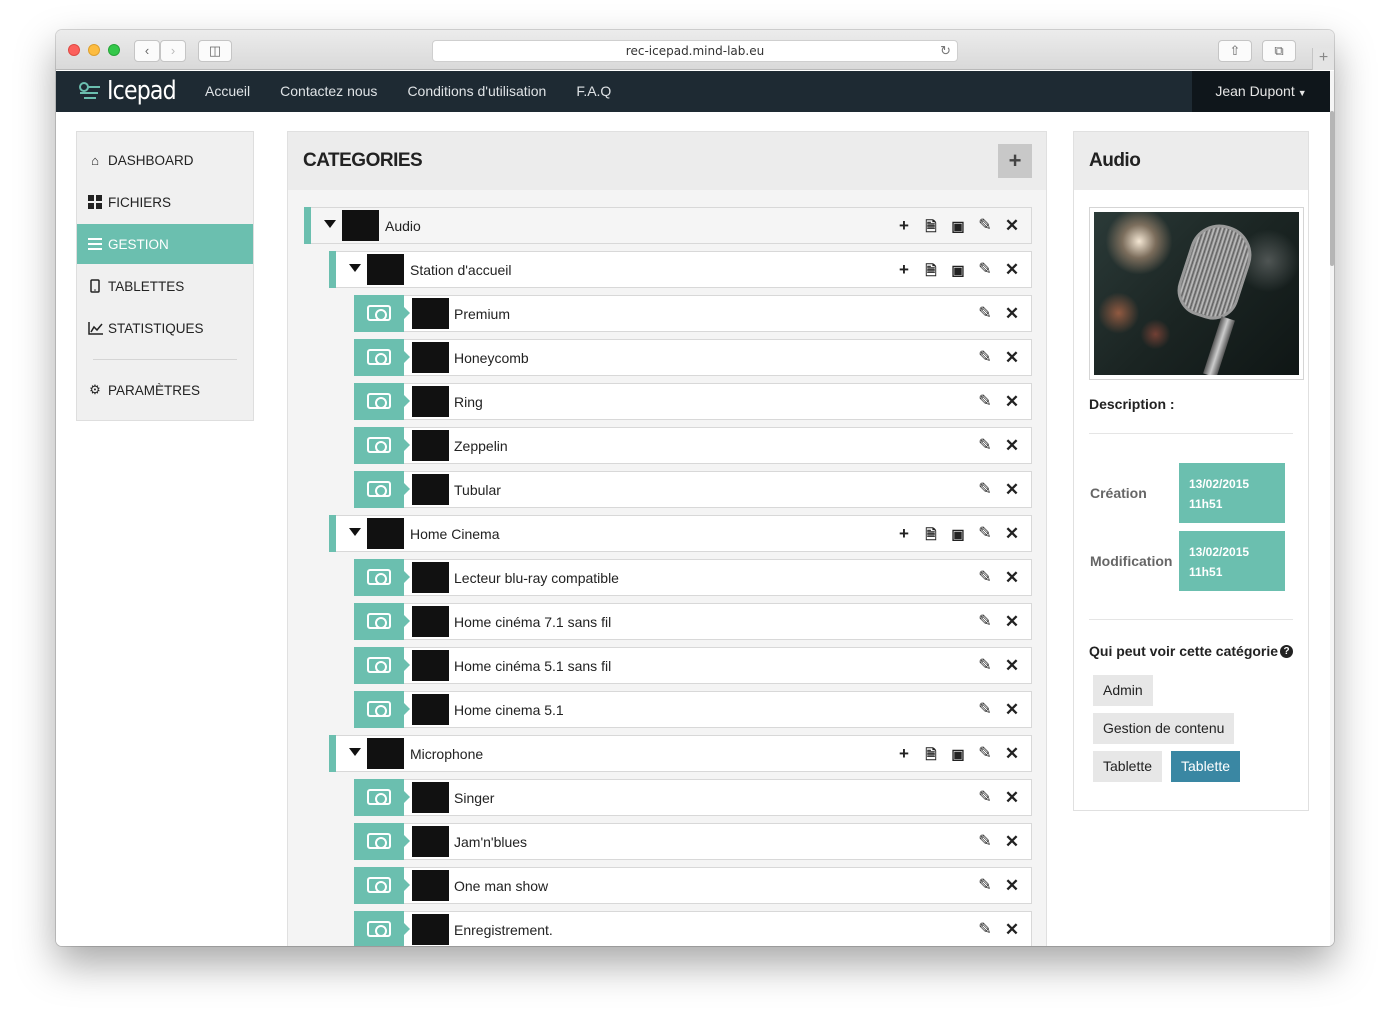 The image size is (1390, 1026). What do you see at coordinates (693, 797) in the screenshot?
I see `category-row-singer: Singer ✎ ✕` at bounding box center [693, 797].